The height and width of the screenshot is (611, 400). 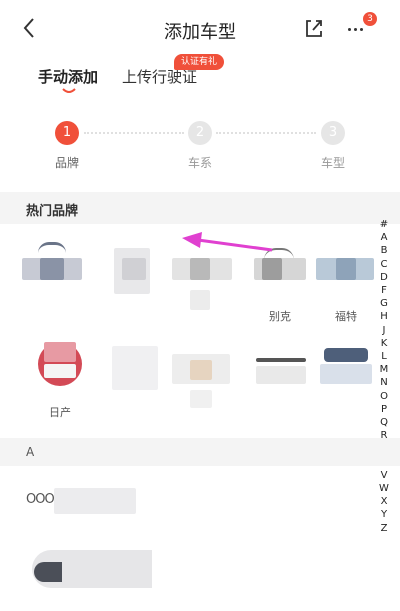 What do you see at coordinates (384, 409) in the screenshot?
I see `index-letter: P` at bounding box center [384, 409].